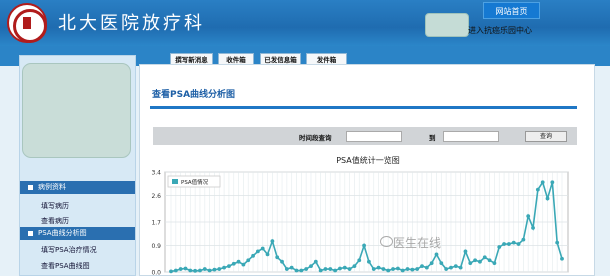 This screenshot has height=276, width=610. I want to click on external-center-link: 进入抗癌乐园中心, so click(500, 30).